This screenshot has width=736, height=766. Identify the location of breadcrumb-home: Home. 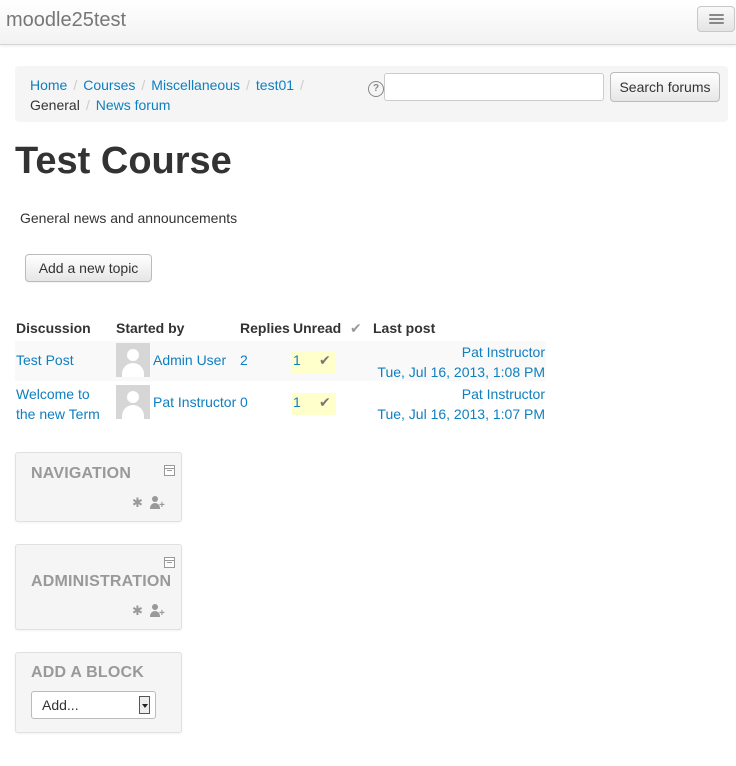
(48, 85).